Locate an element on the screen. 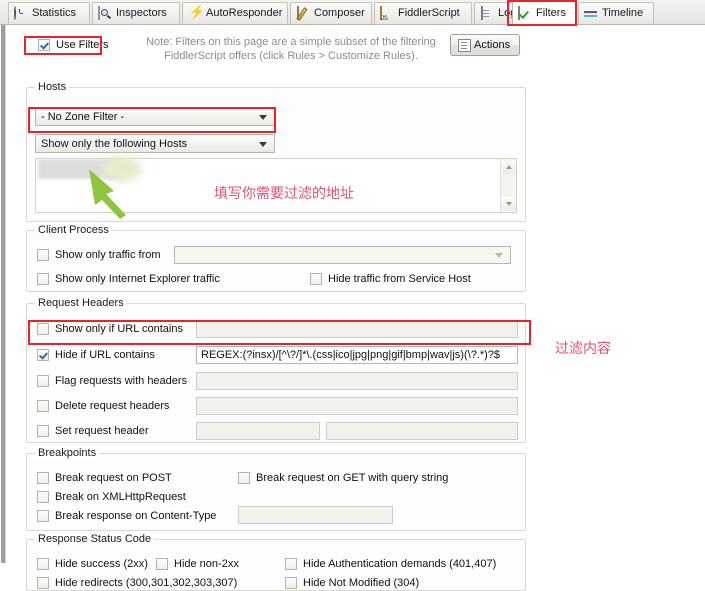 The image size is (705, 591). tab-label: AutoResponder is located at coordinates (244, 13).